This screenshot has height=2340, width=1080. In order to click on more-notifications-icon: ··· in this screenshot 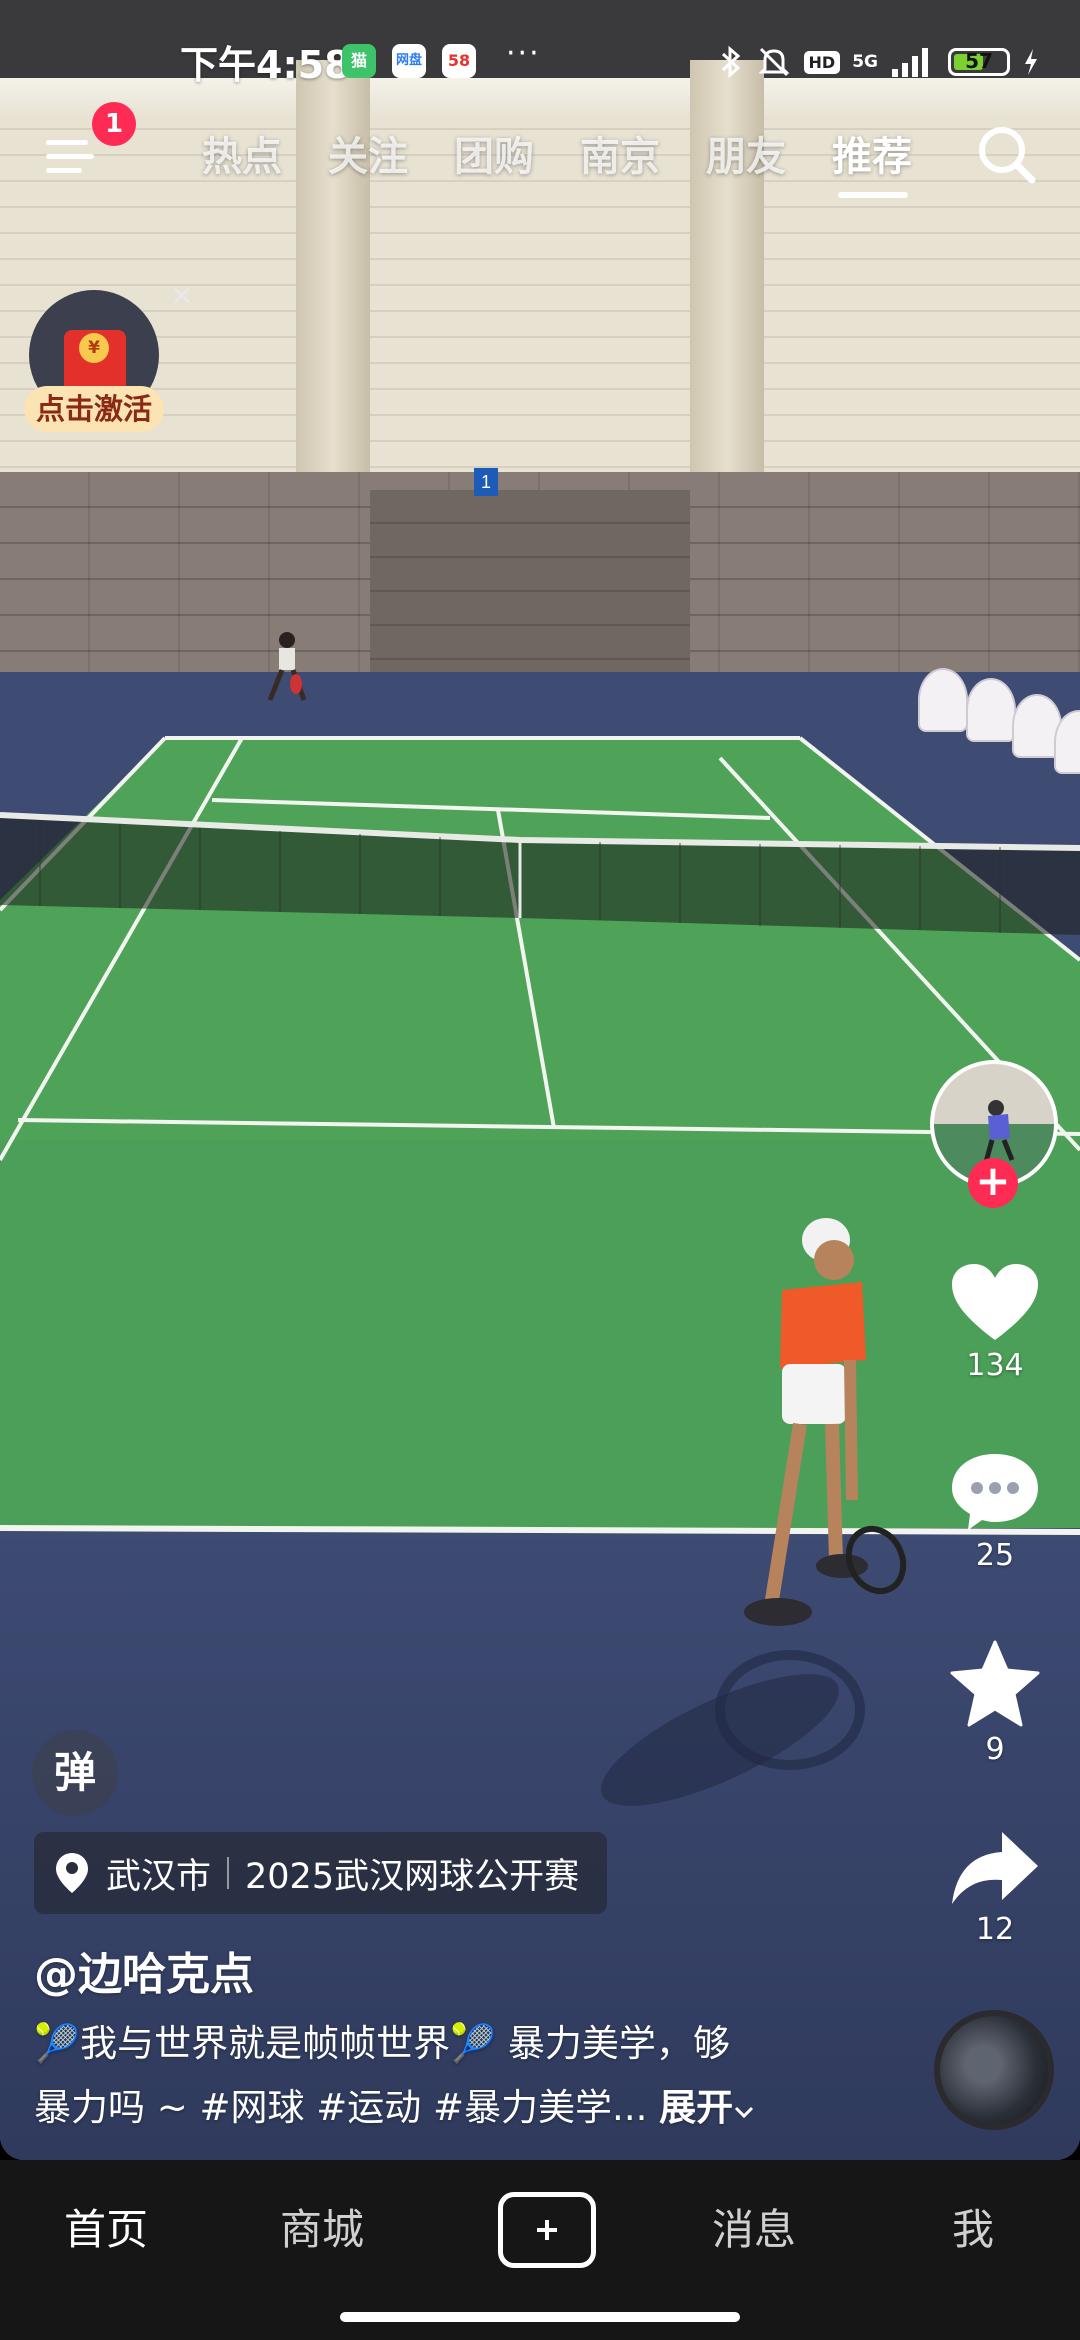, I will do `click(523, 53)`.